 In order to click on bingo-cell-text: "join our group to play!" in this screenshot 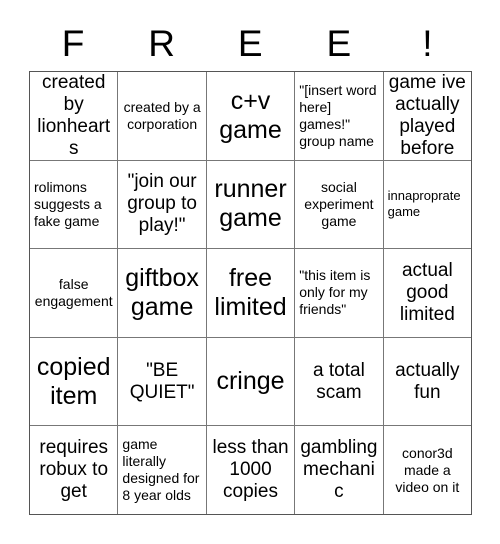, I will do `click(162, 204)`.